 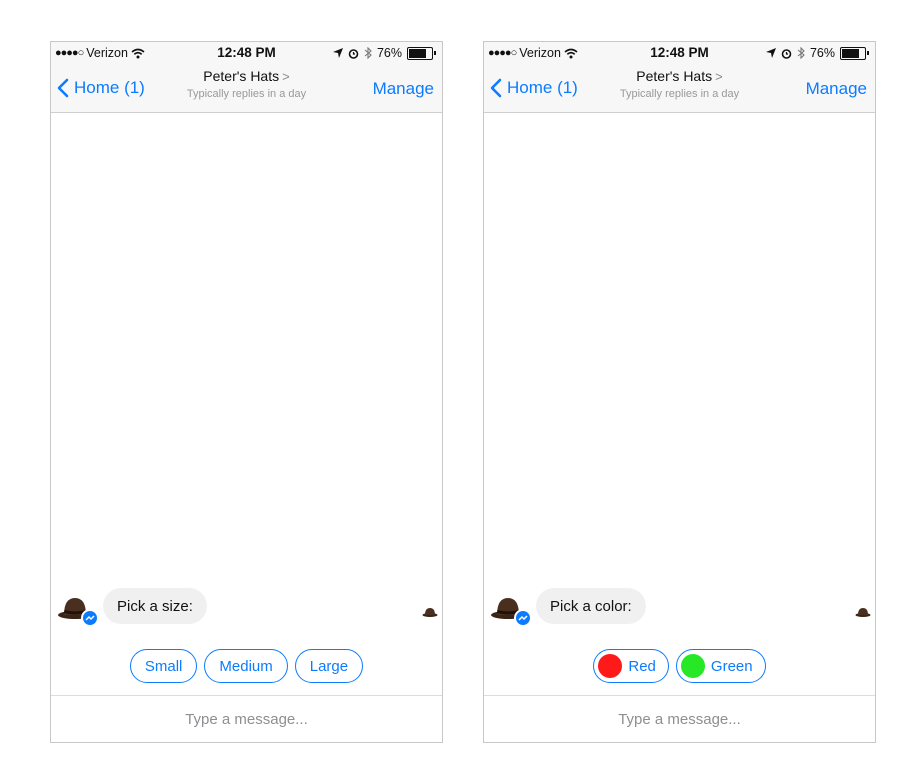 I want to click on red-swatch-icon, so click(x=610, y=666).